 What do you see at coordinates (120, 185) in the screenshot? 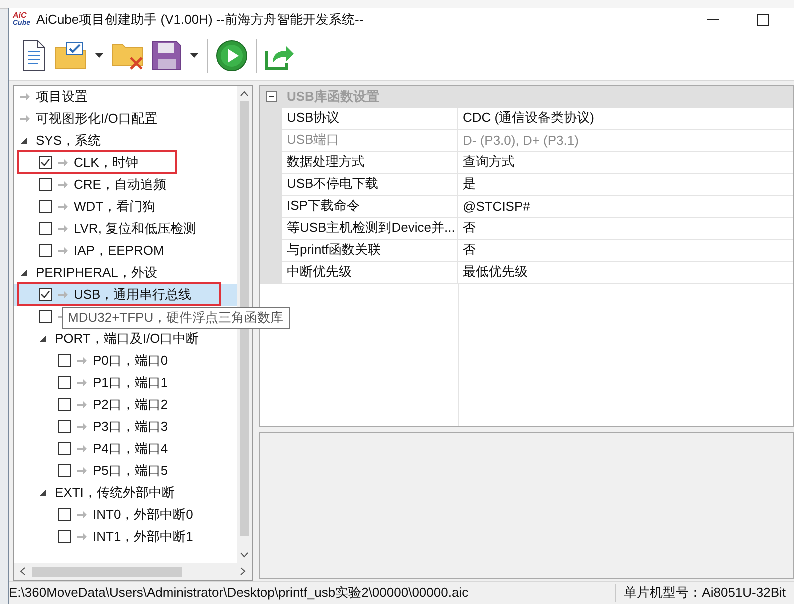
I see `tree-item: CRE，自动追频` at bounding box center [120, 185].